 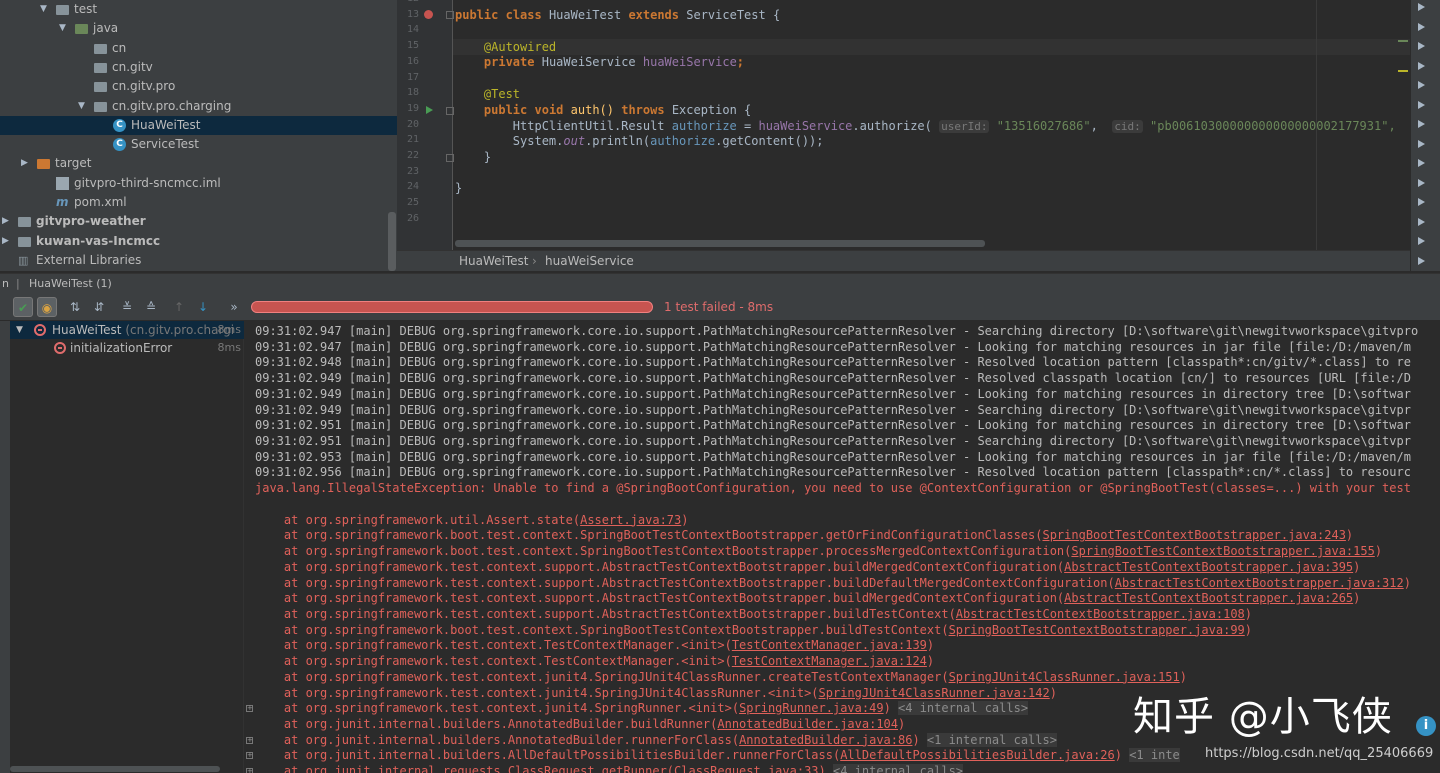 I want to click on project-scrollbar, so click(x=392, y=241).